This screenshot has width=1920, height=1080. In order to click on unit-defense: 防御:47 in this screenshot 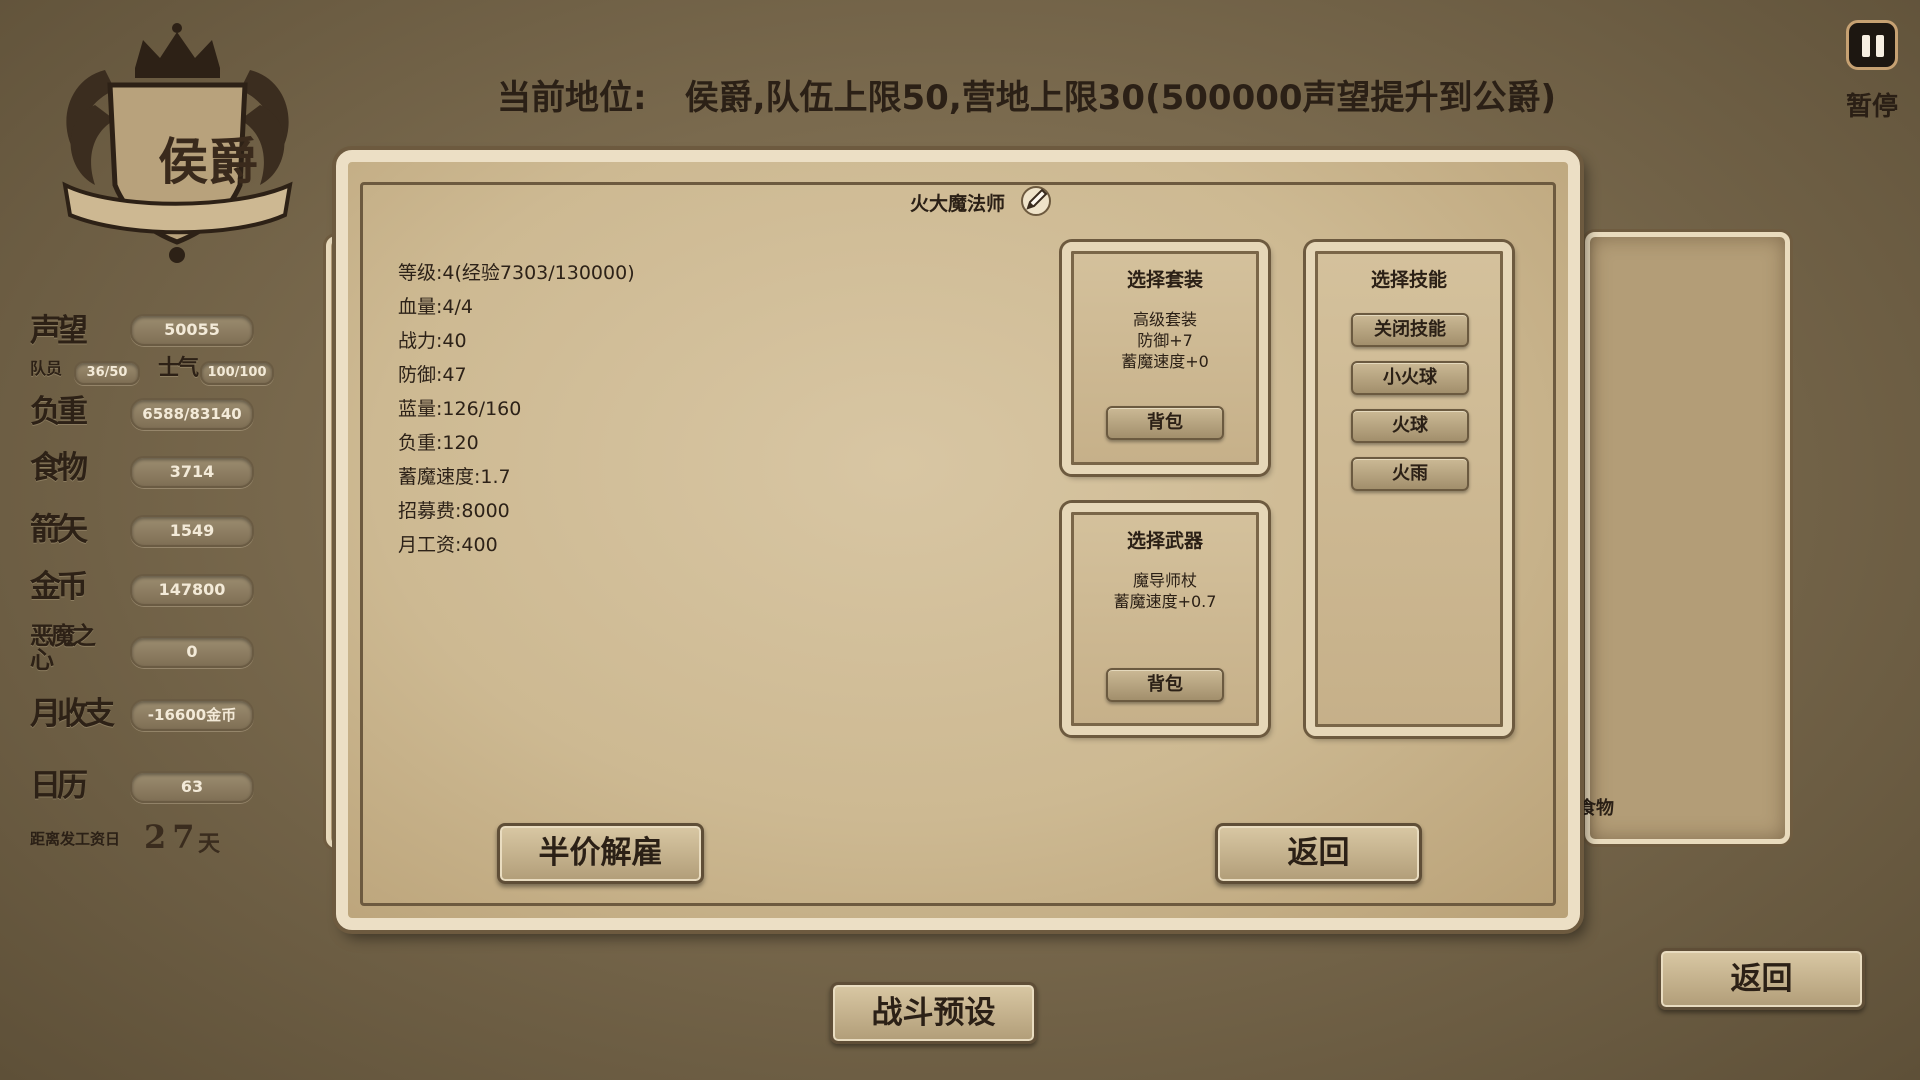, I will do `click(432, 375)`.